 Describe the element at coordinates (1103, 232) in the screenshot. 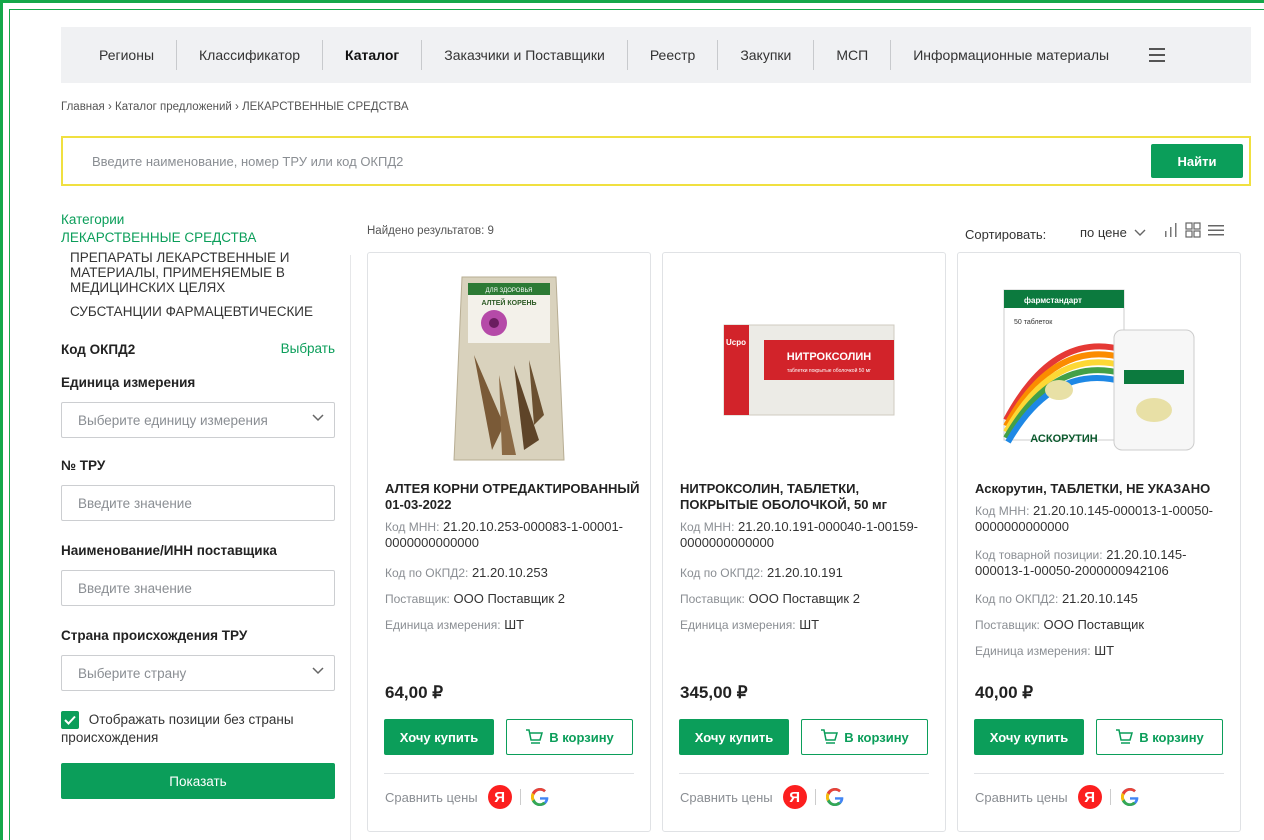

I see `sort-value: по цене` at that location.